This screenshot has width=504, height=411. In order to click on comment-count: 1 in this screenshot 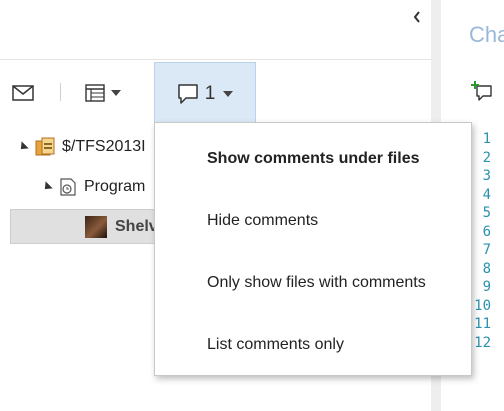, I will do `click(210, 93)`.